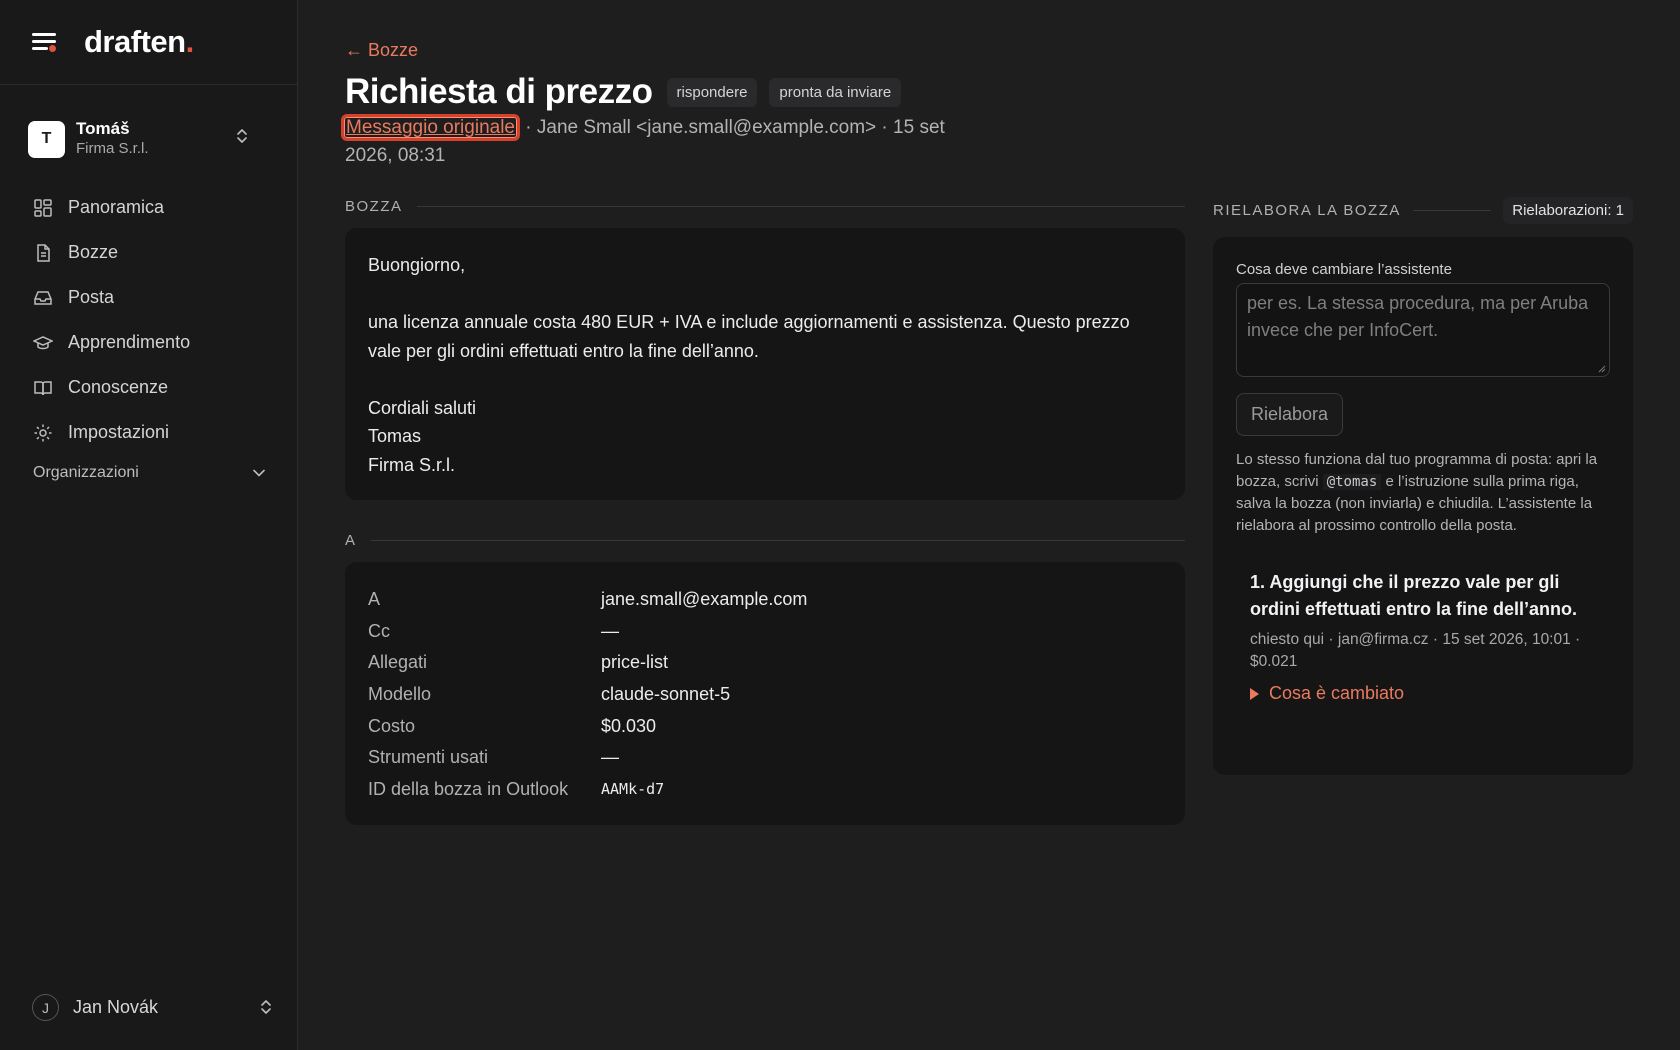  I want to click on sidebar-item-label: Panoramica, so click(116, 207).